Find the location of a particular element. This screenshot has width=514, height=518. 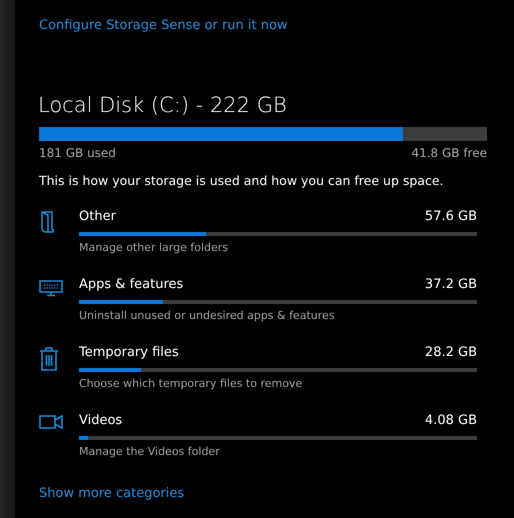

free-label: 41.8 GB free is located at coordinates (449, 153).